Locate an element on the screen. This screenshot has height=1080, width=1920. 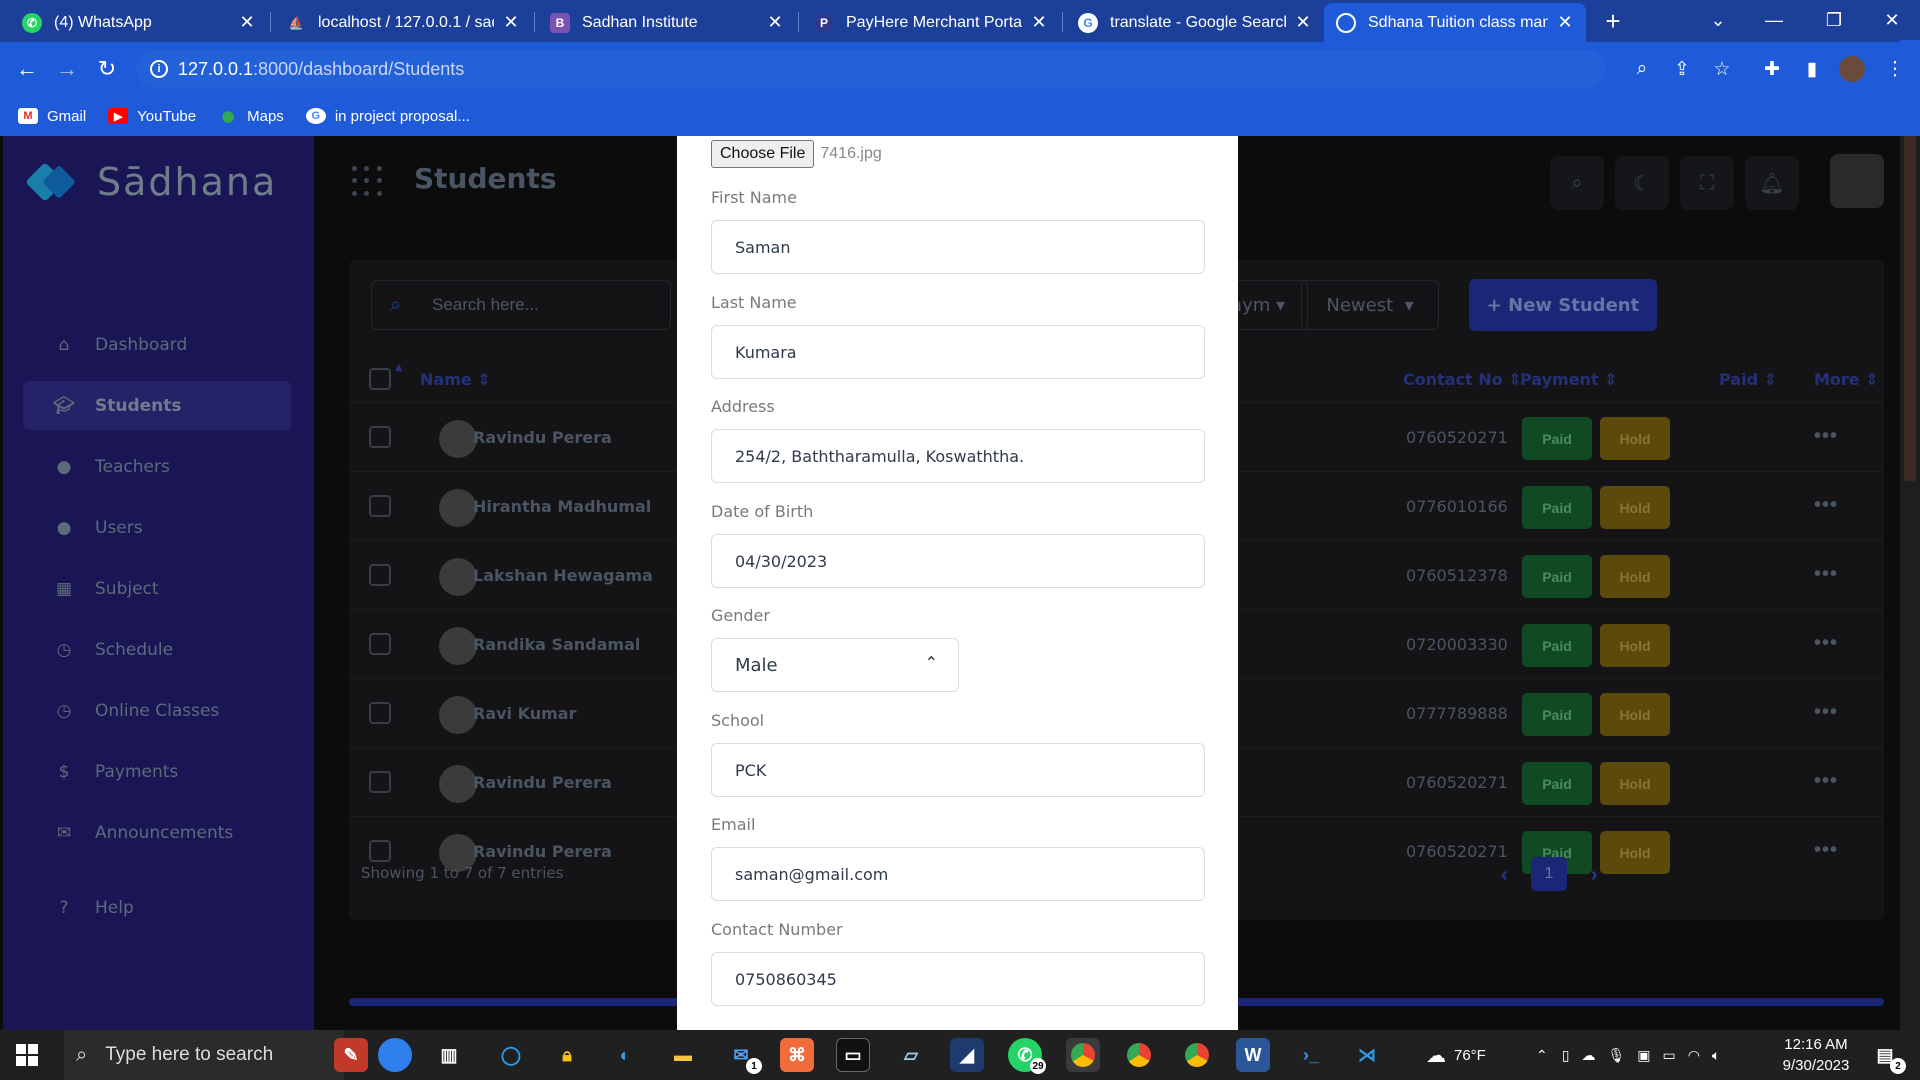
sublime-icon: ⌘ is located at coordinates (797, 1055).